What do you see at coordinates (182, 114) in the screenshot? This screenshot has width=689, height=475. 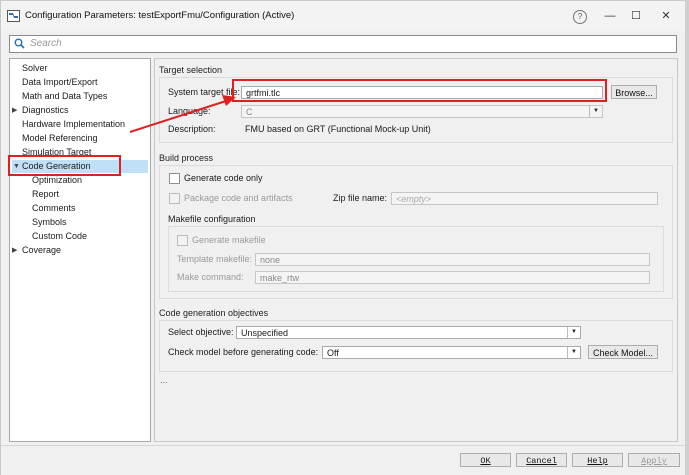 I see `annotation-arrow-icon` at bounding box center [182, 114].